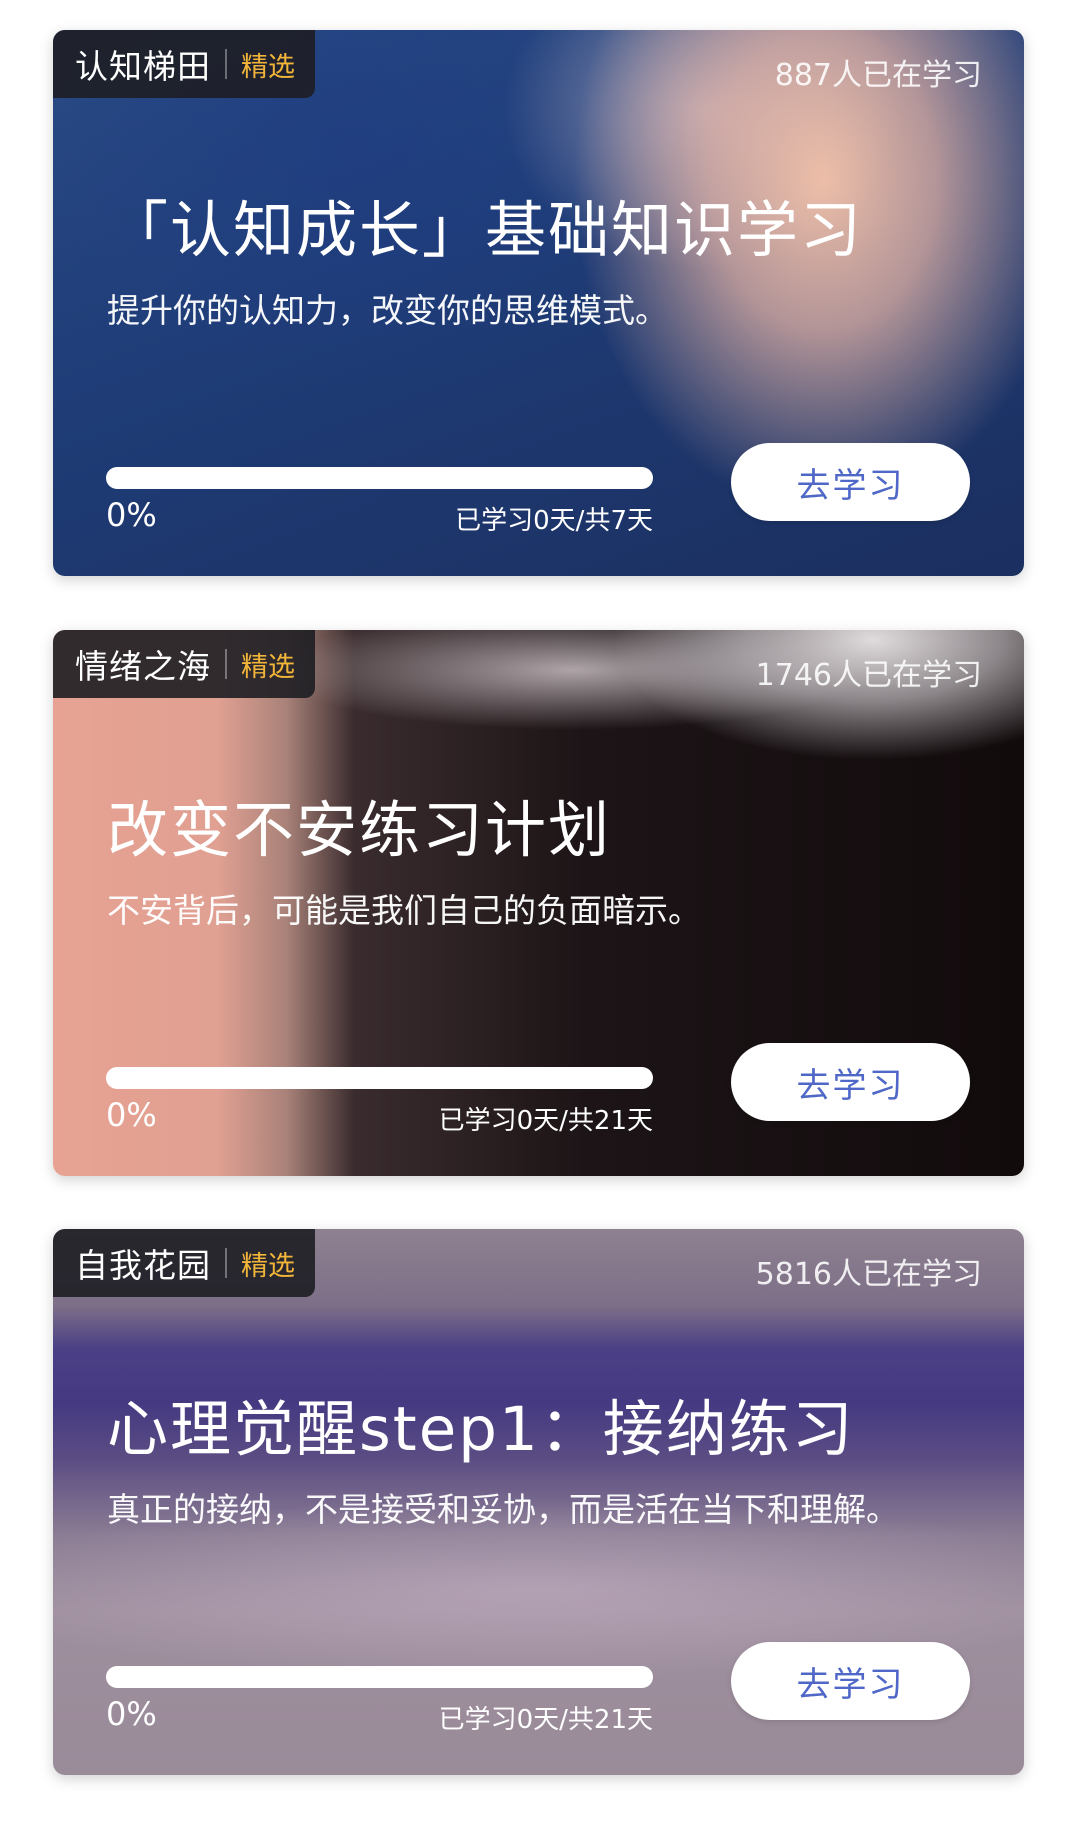 This screenshot has width=1080, height=1822. I want to click on course-subtitle: 不安背后，可能是我们自己的负面暗示。, so click(404, 910).